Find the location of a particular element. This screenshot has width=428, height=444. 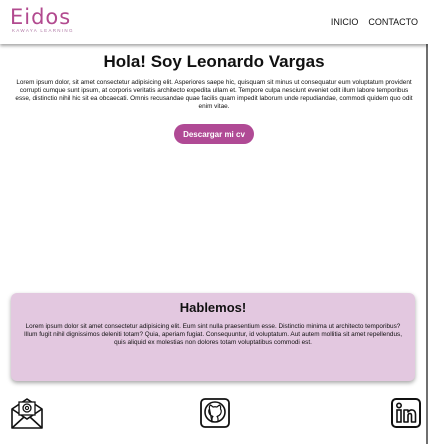

nav-link-contacto: CONTACTO is located at coordinates (393, 22).